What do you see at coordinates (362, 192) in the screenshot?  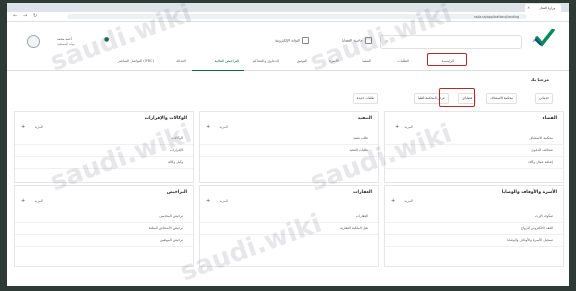 I see `card-title: العقارات` at bounding box center [362, 192].